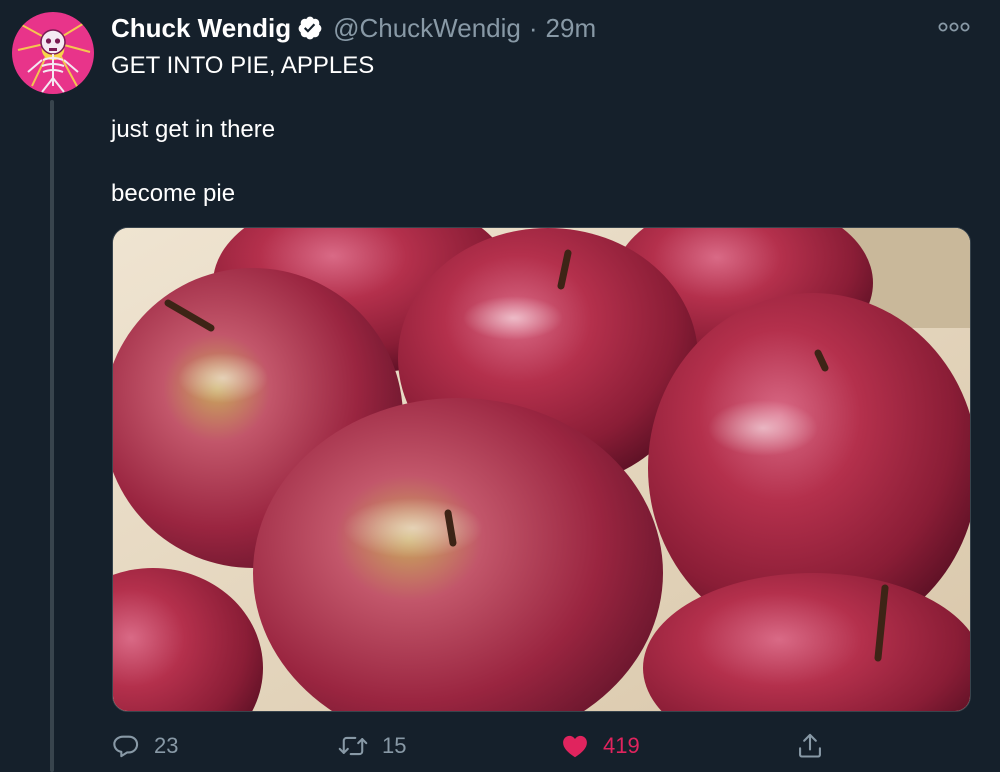  What do you see at coordinates (500, 746) in the screenshot?
I see `tweet-actions: 23 15 419` at bounding box center [500, 746].